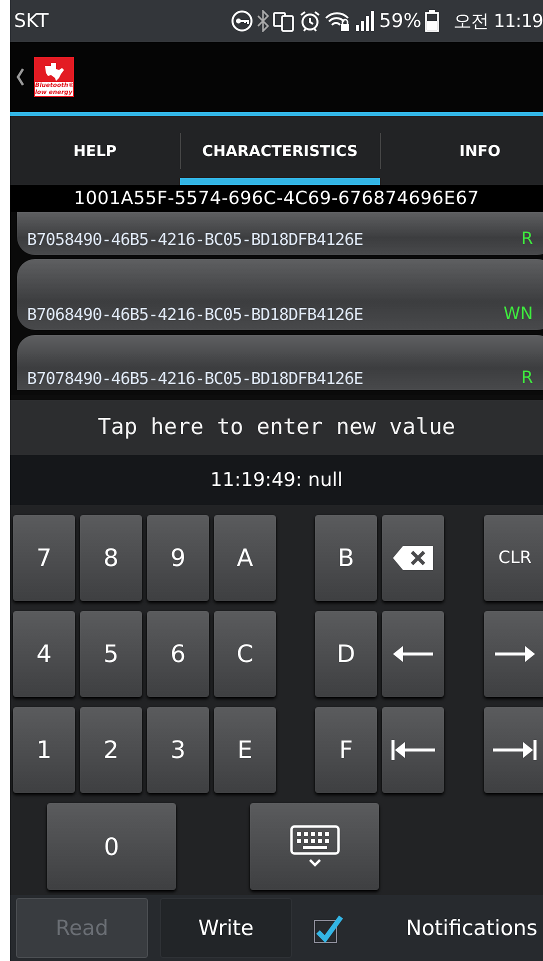 Image resolution: width=543 pixels, height=961 pixels. I want to click on key-icon, so click(242, 21).